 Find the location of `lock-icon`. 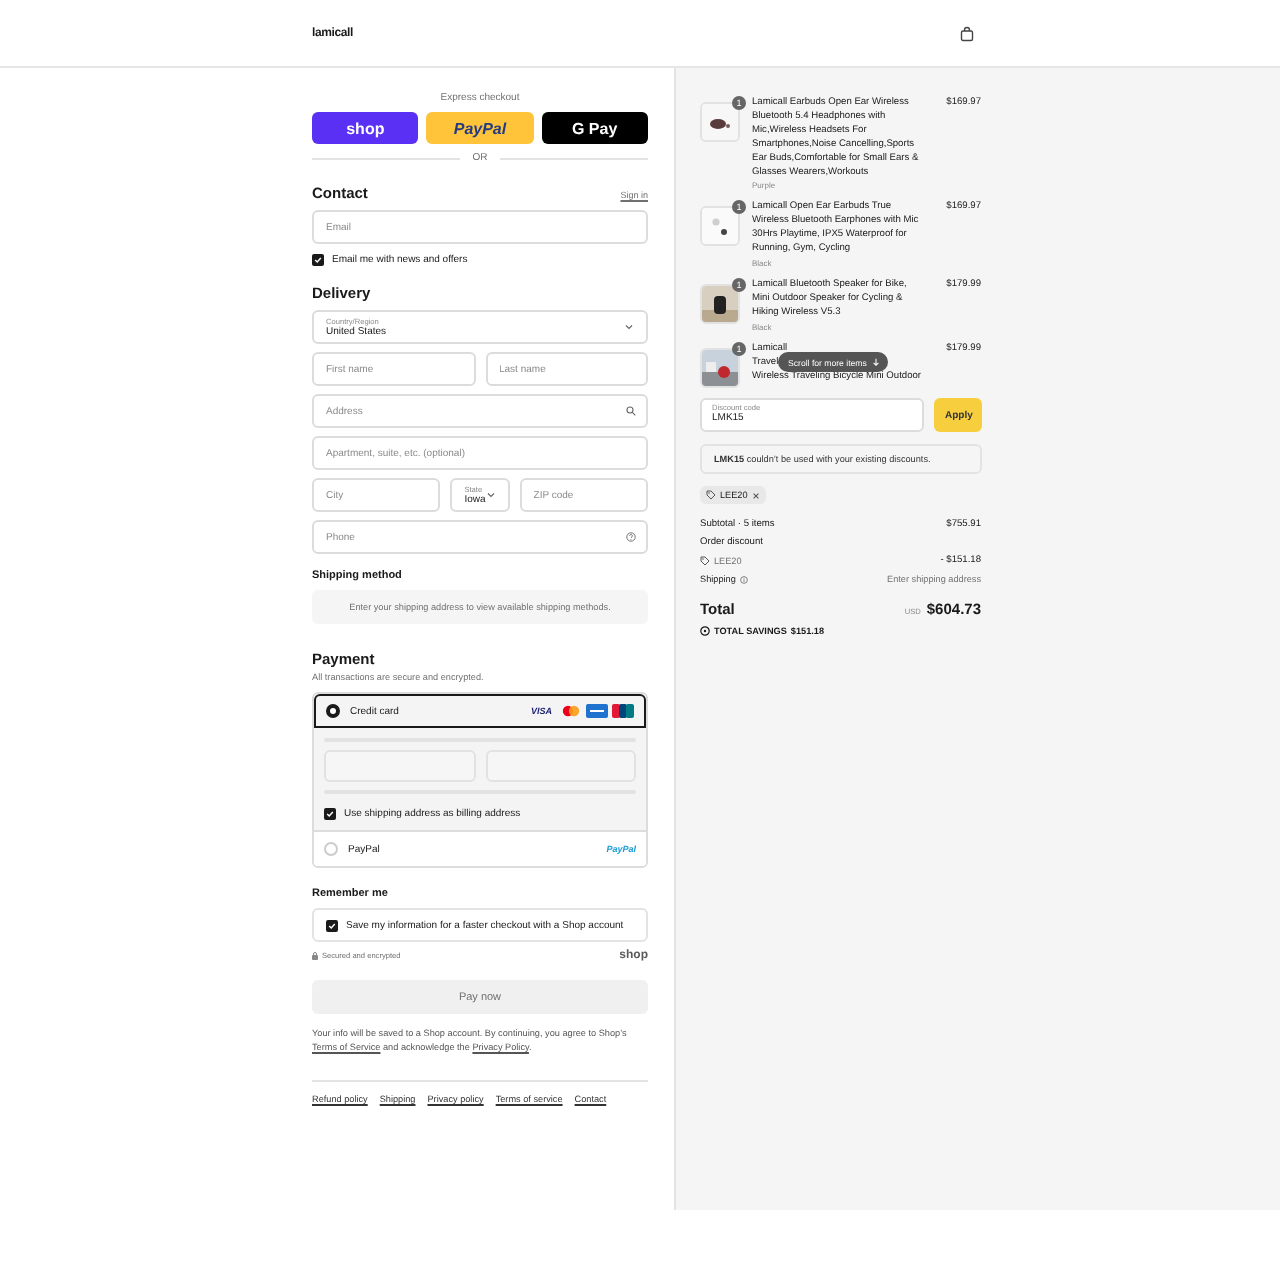

lock-icon is located at coordinates (315, 956).